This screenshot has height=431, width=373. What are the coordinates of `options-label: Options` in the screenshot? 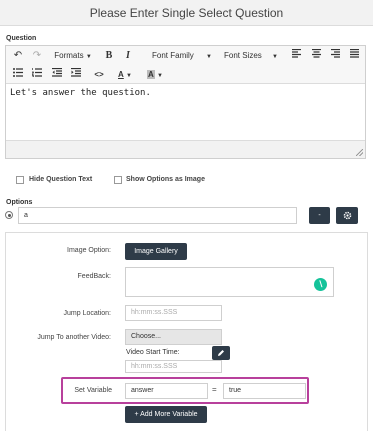 It's located at (19, 202).